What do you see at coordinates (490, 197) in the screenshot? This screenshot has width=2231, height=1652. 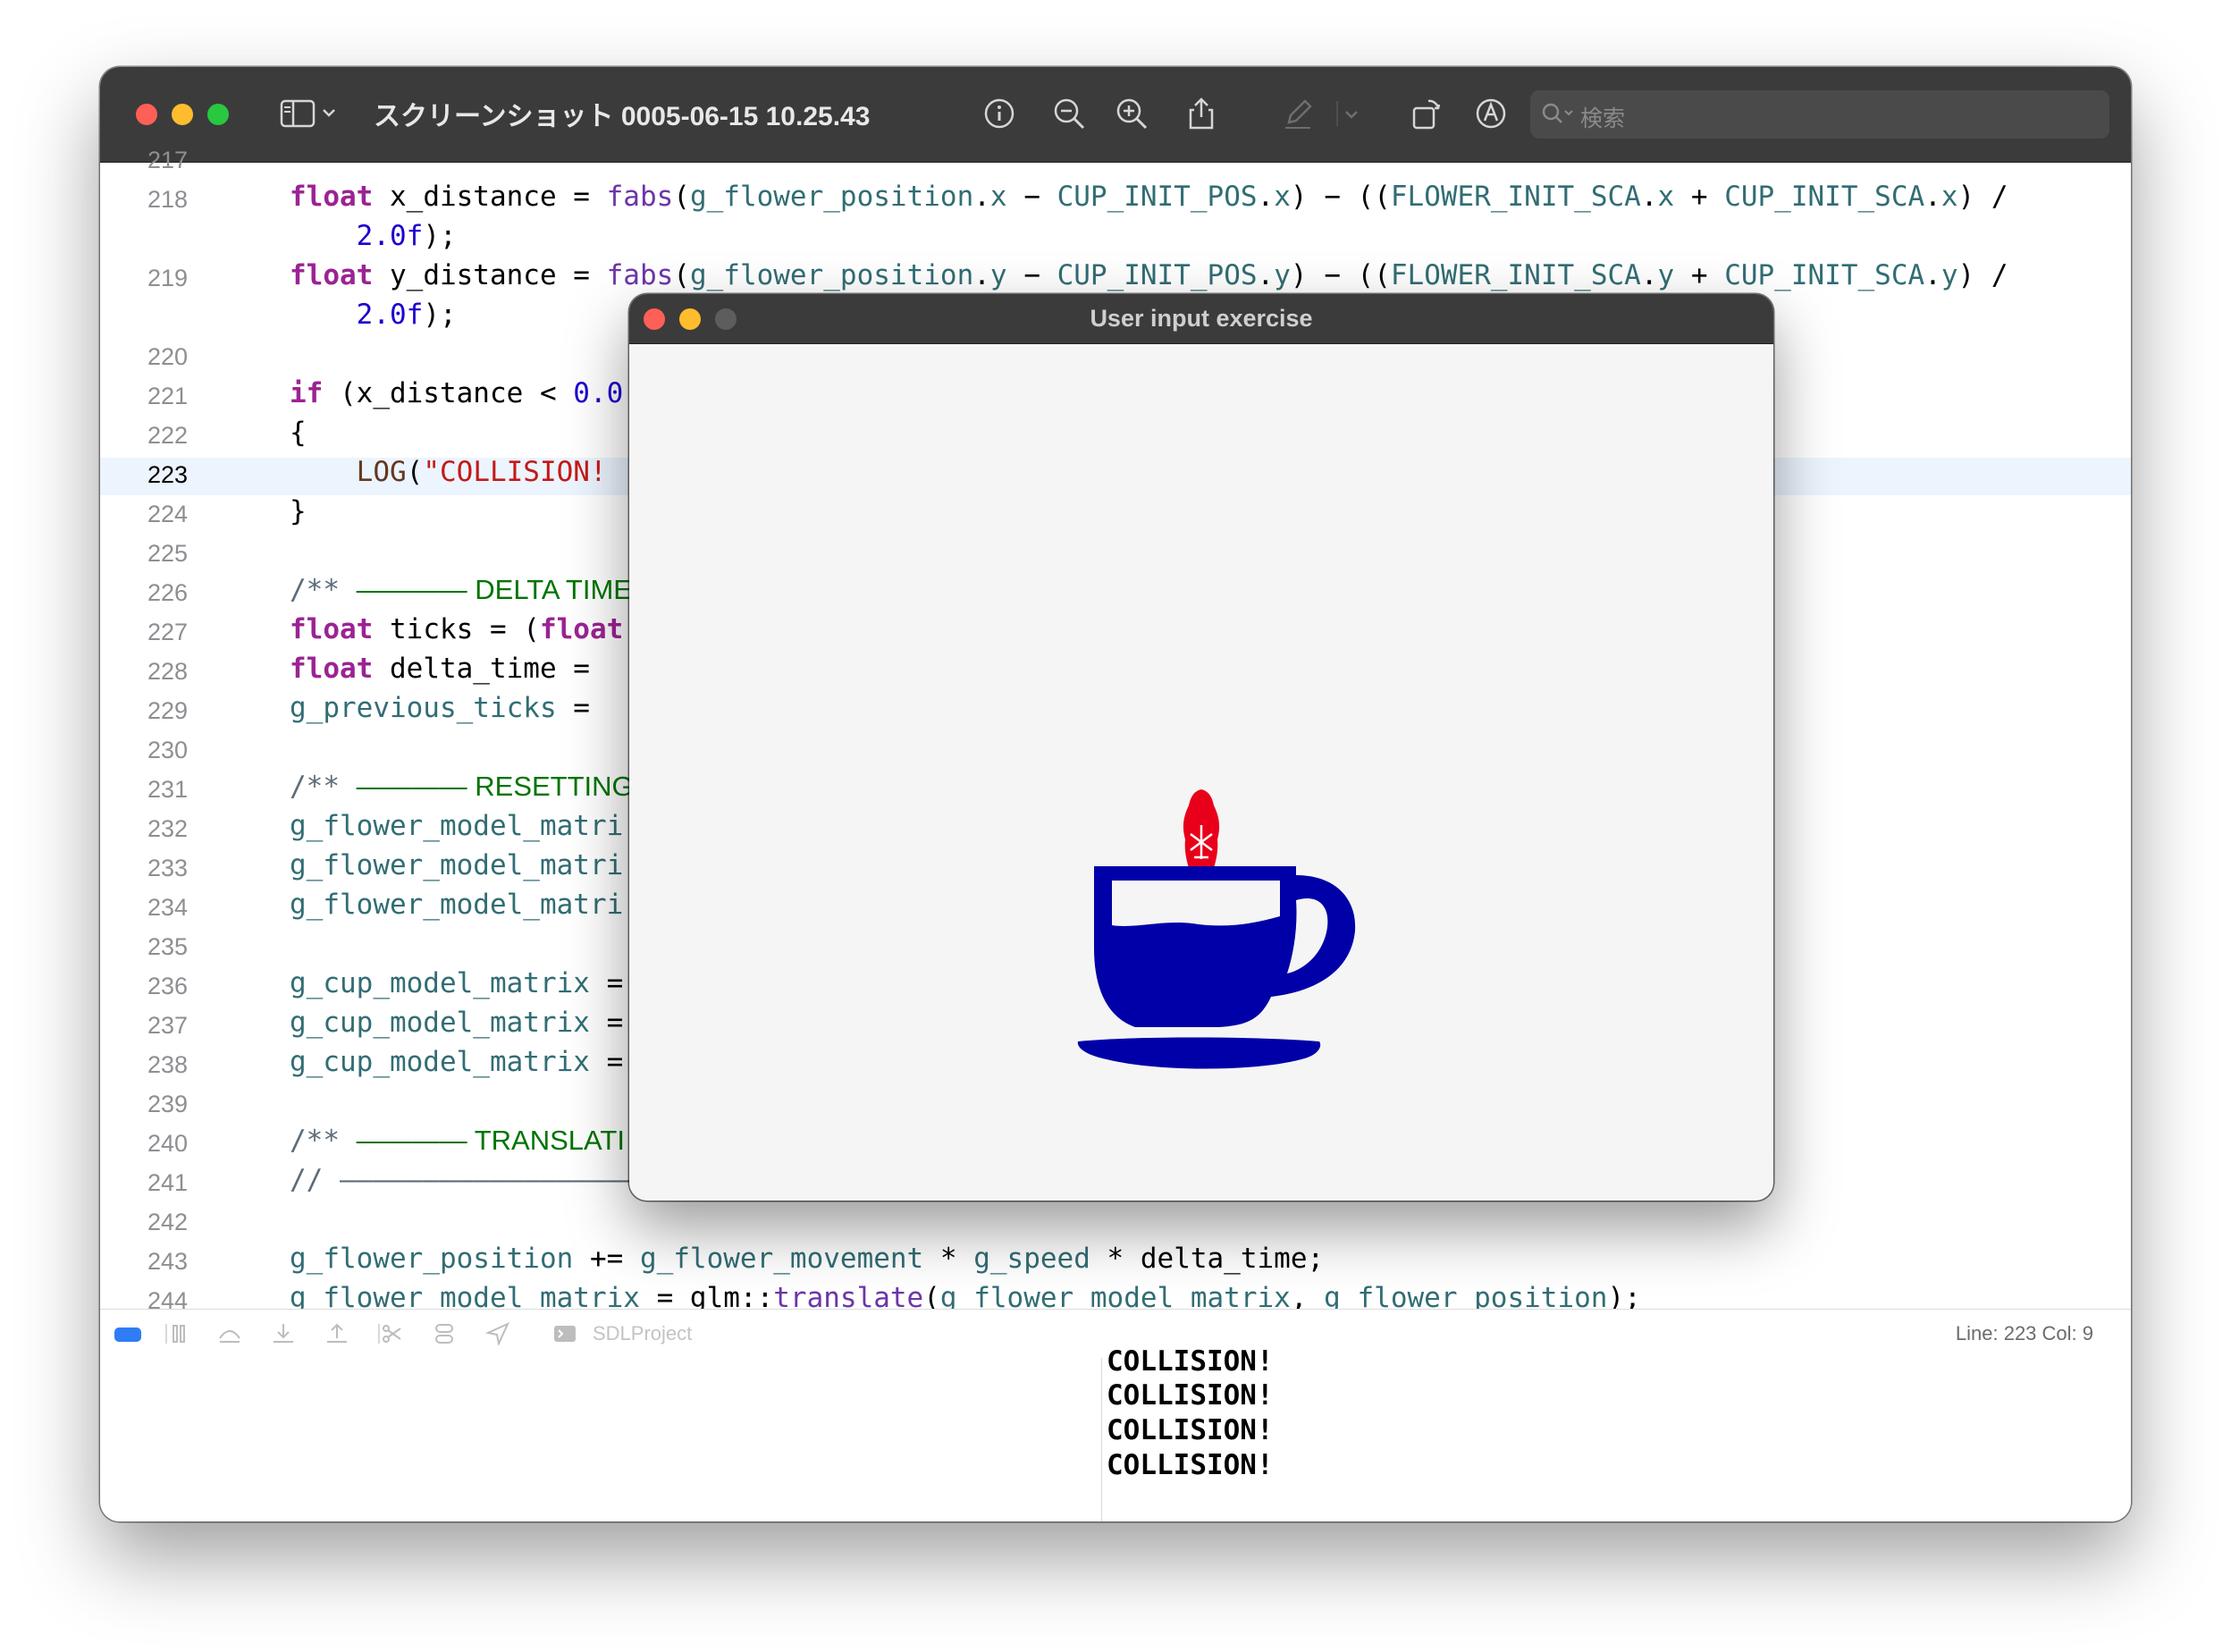 I see `code-token: x_distance =` at bounding box center [490, 197].